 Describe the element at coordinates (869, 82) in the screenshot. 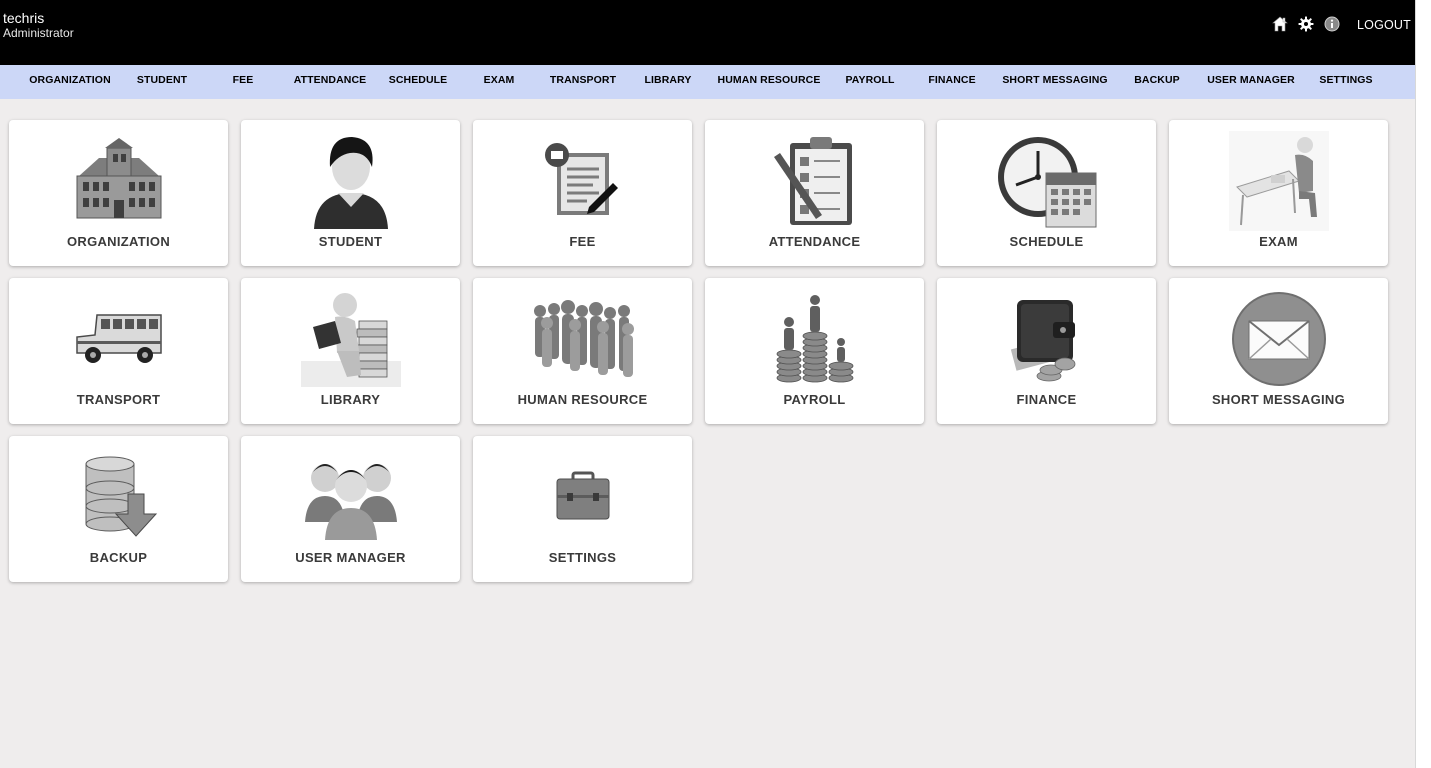

I see `nav-item-payroll: PAYROLL` at that location.